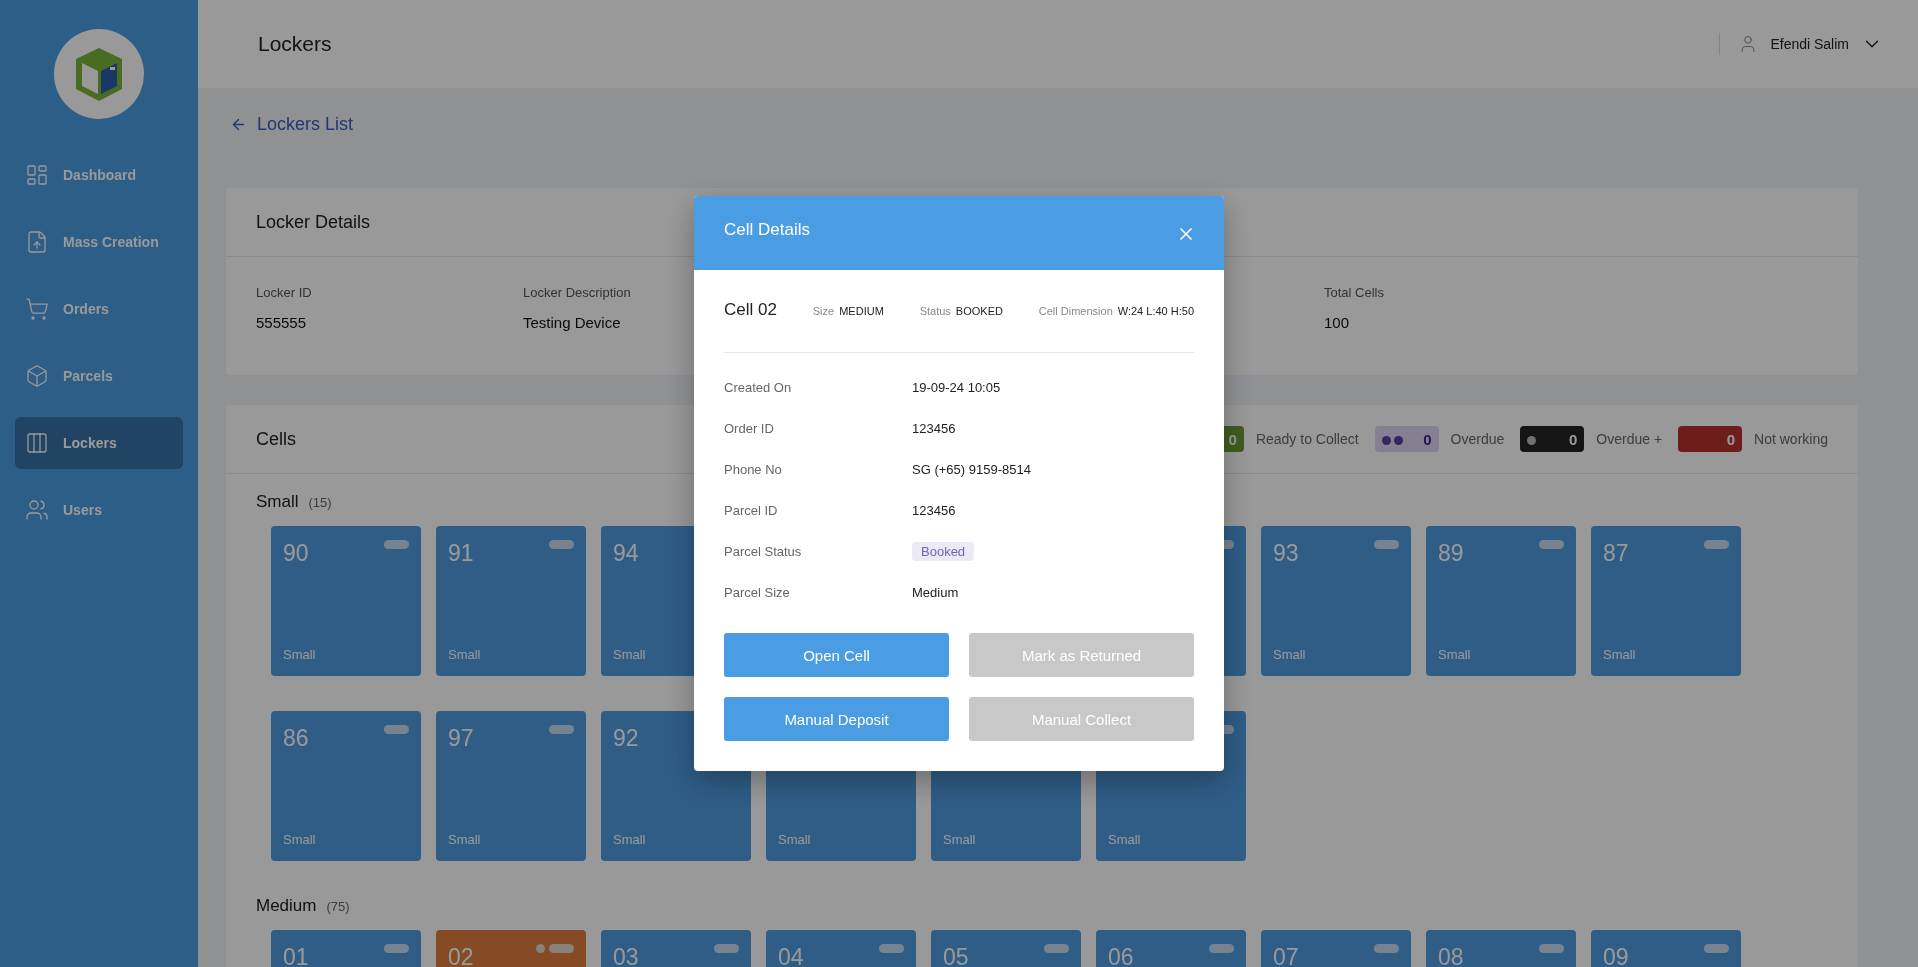 The image size is (1918, 967). I want to click on meta-value: MEDIUM, so click(861, 311).